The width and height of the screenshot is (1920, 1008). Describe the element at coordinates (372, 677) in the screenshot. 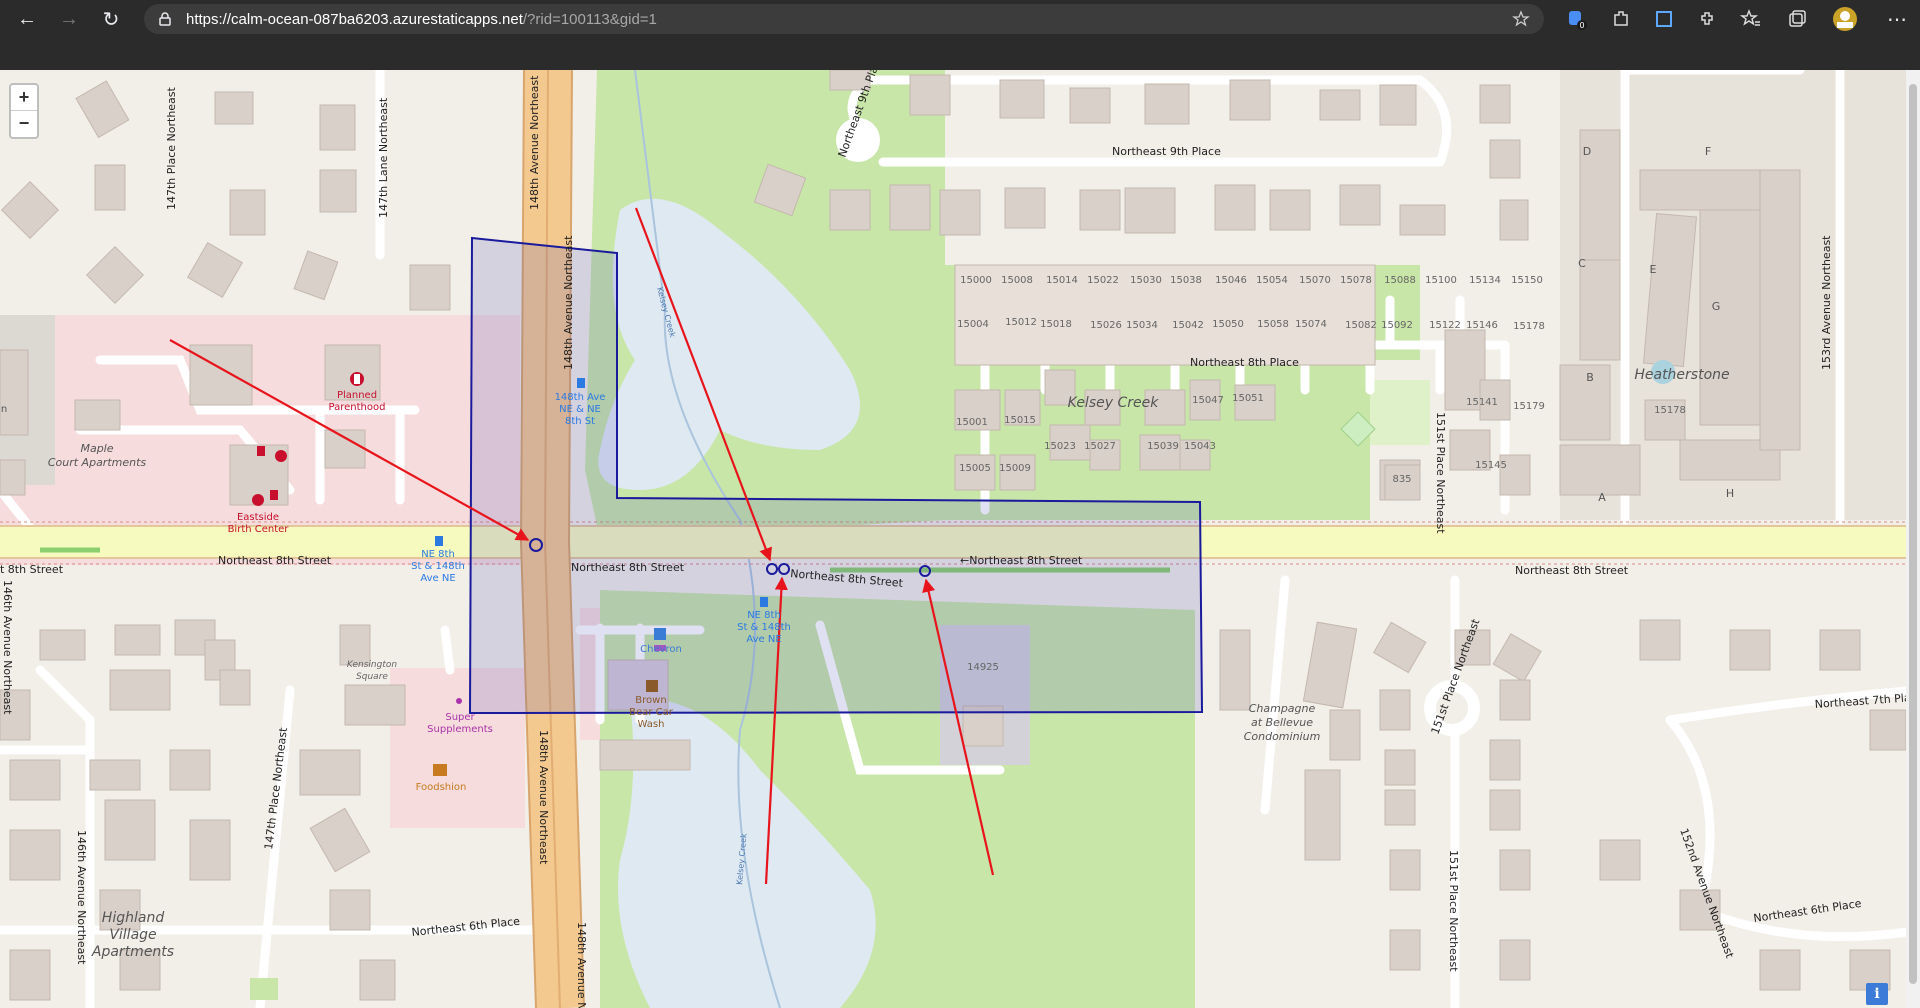

I see `label-kensington-2: Square` at that location.